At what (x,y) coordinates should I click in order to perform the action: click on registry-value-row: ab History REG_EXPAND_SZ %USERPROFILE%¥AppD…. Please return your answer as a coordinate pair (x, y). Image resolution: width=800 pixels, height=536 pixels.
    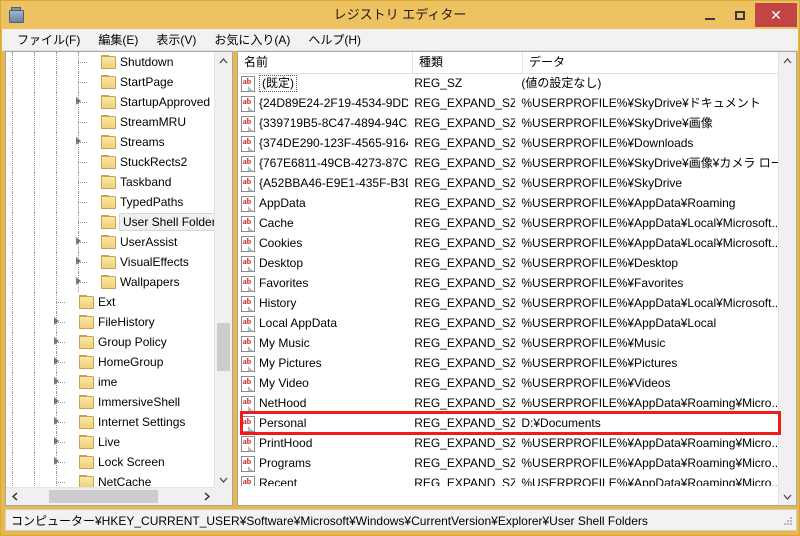
    Looking at the image, I should click on (509, 303).